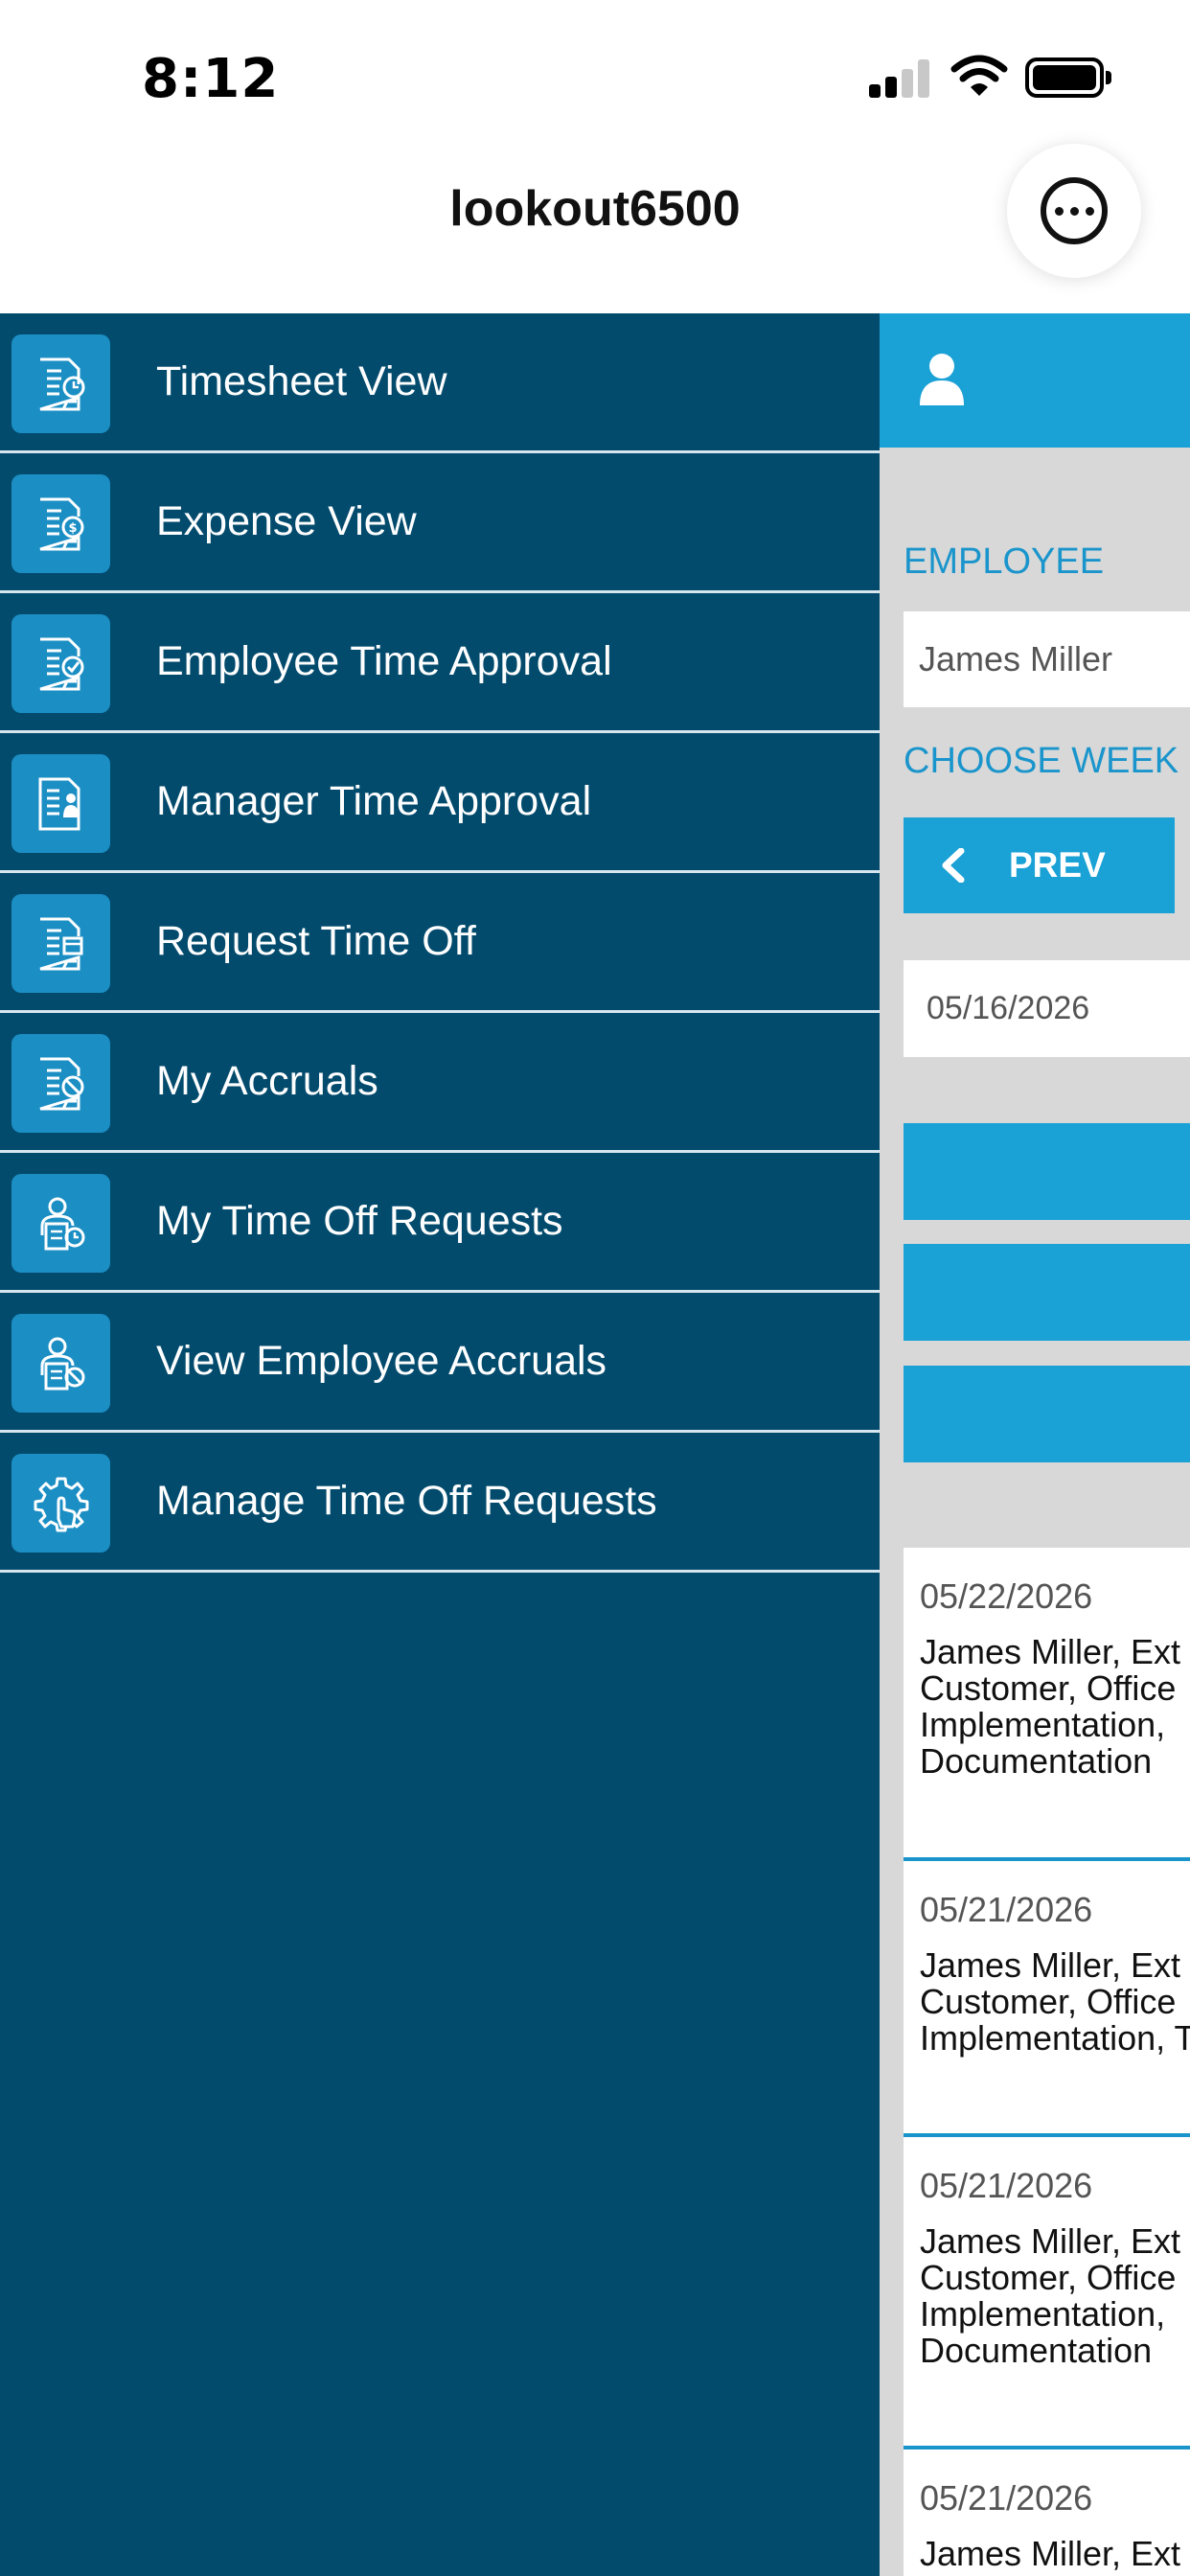 Image resolution: width=1190 pixels, height=2576 pixels. Describe the element at coordinates (440, 523) in the screenshot. I see `menu-item-expense-view: $ Expense View` at that location.